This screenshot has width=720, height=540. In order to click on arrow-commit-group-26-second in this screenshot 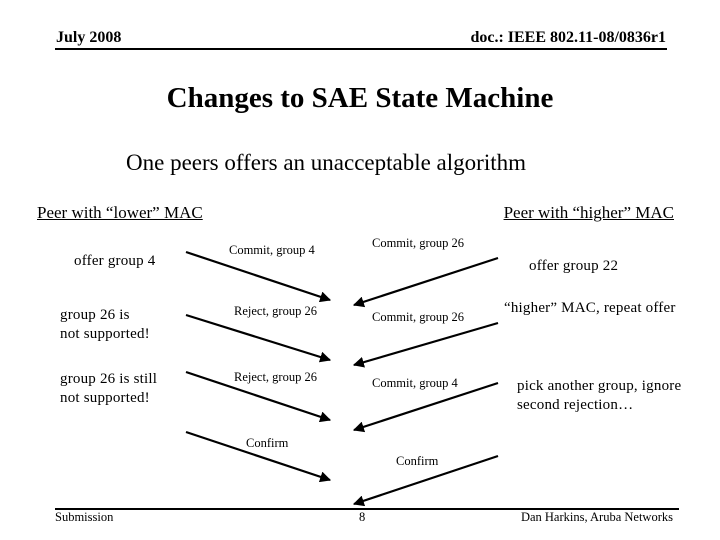, I will do `click(425, 344)`.